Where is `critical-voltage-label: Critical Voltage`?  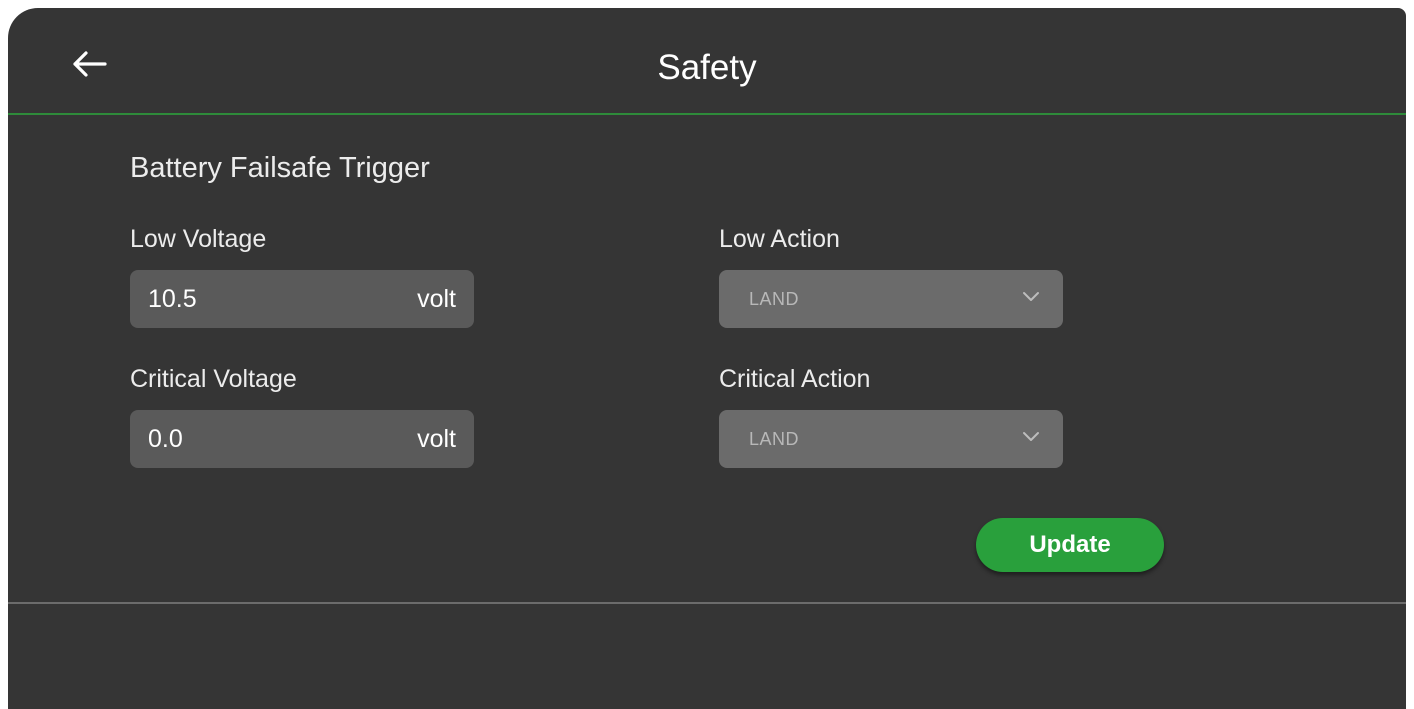
critical-voltage-label: Critical Voltage is located at coordinates (213, 379).